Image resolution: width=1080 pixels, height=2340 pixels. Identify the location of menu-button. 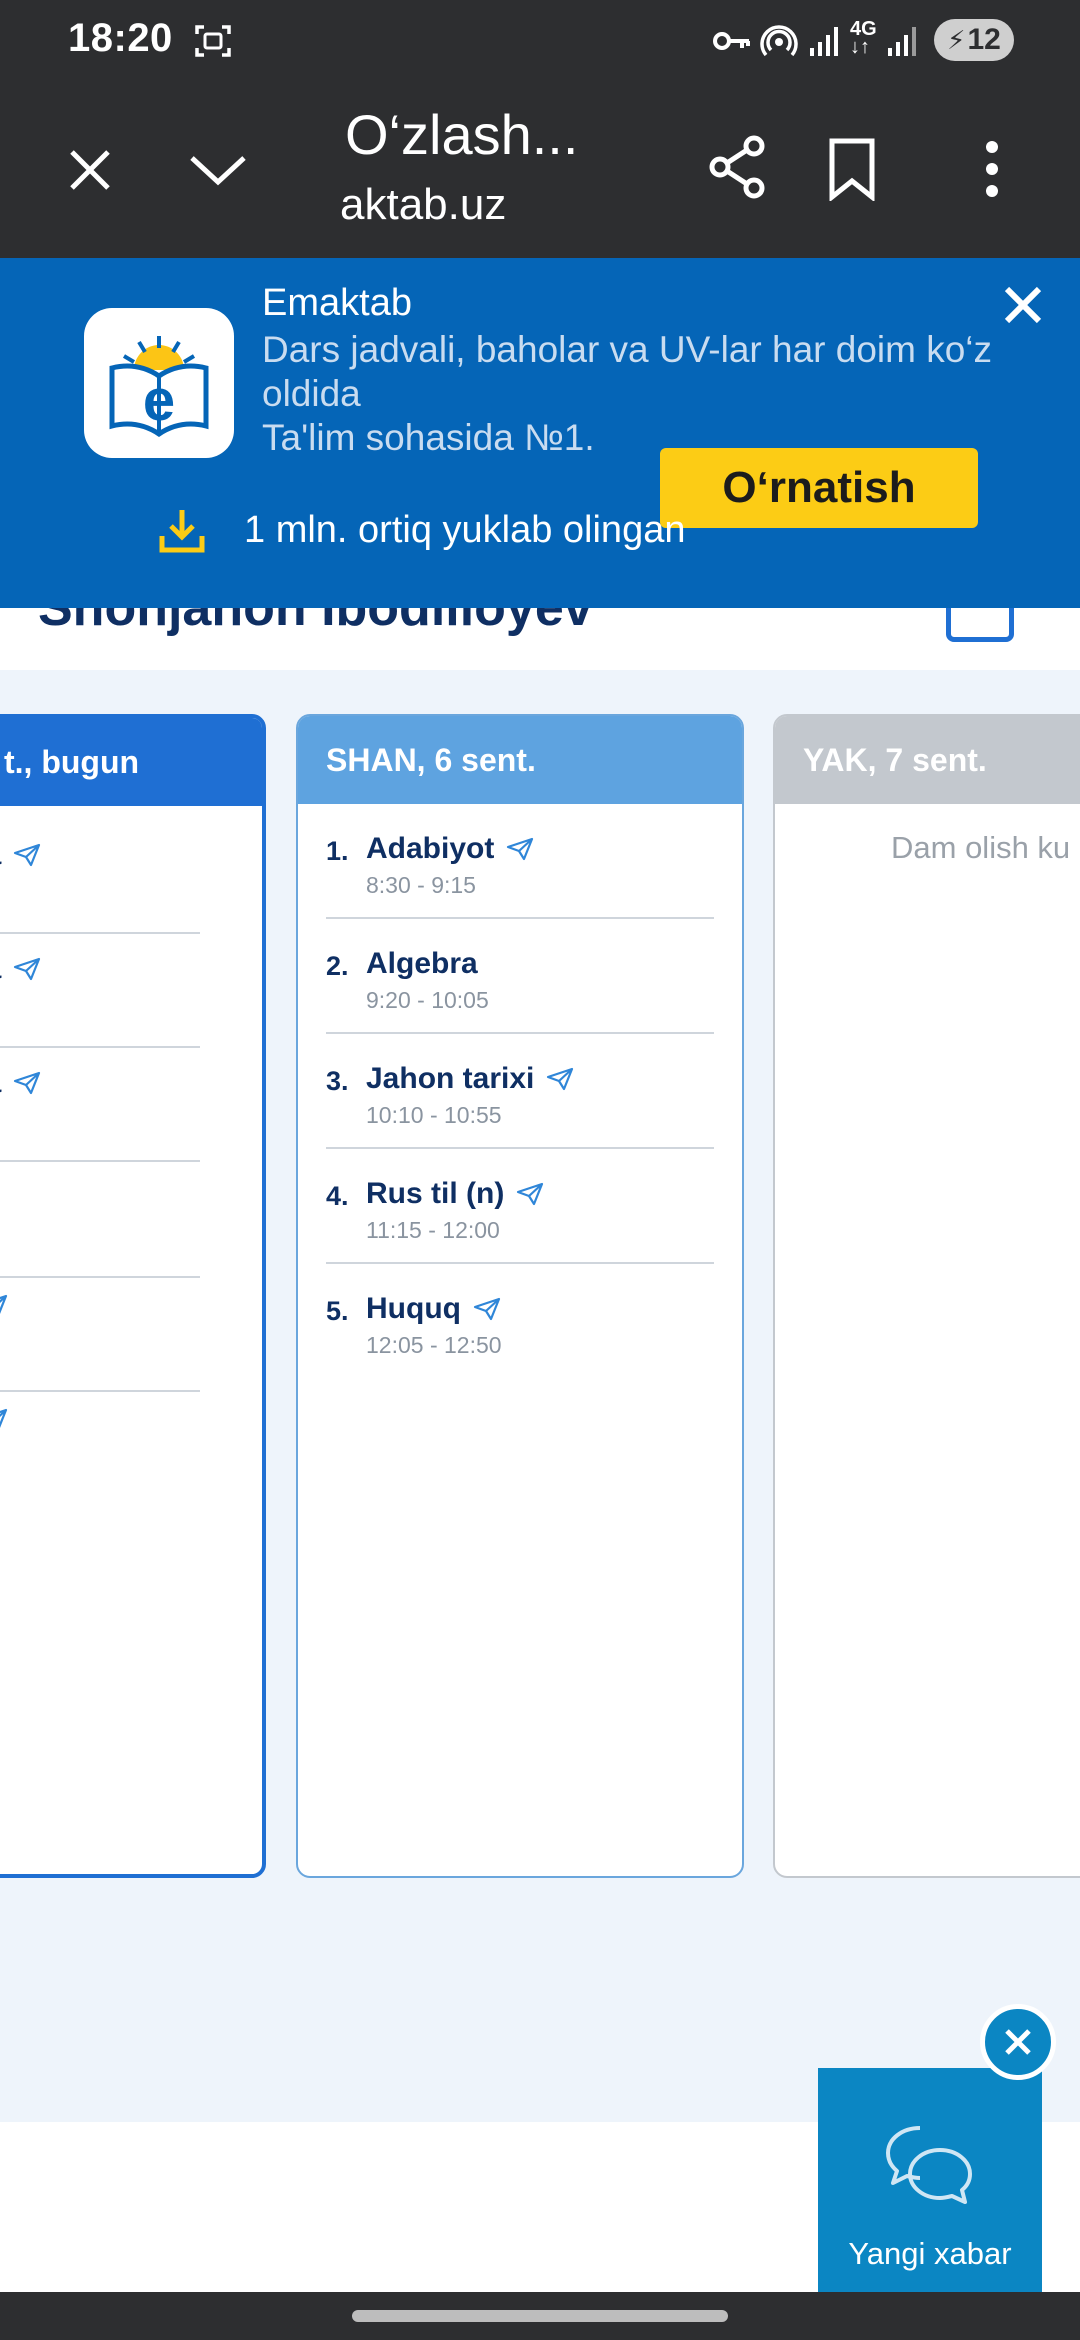
(992, 169).